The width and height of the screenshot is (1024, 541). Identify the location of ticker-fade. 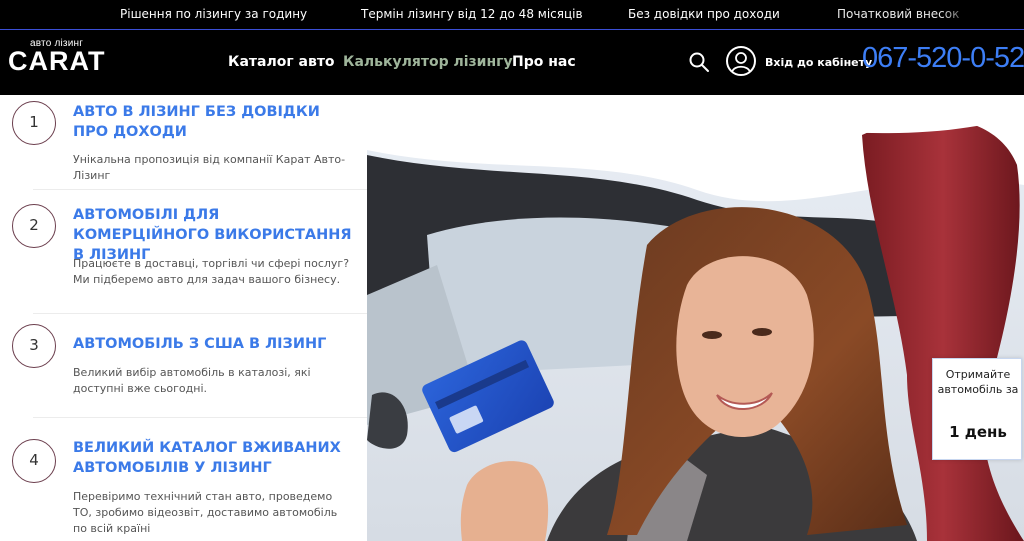
(982, 14).